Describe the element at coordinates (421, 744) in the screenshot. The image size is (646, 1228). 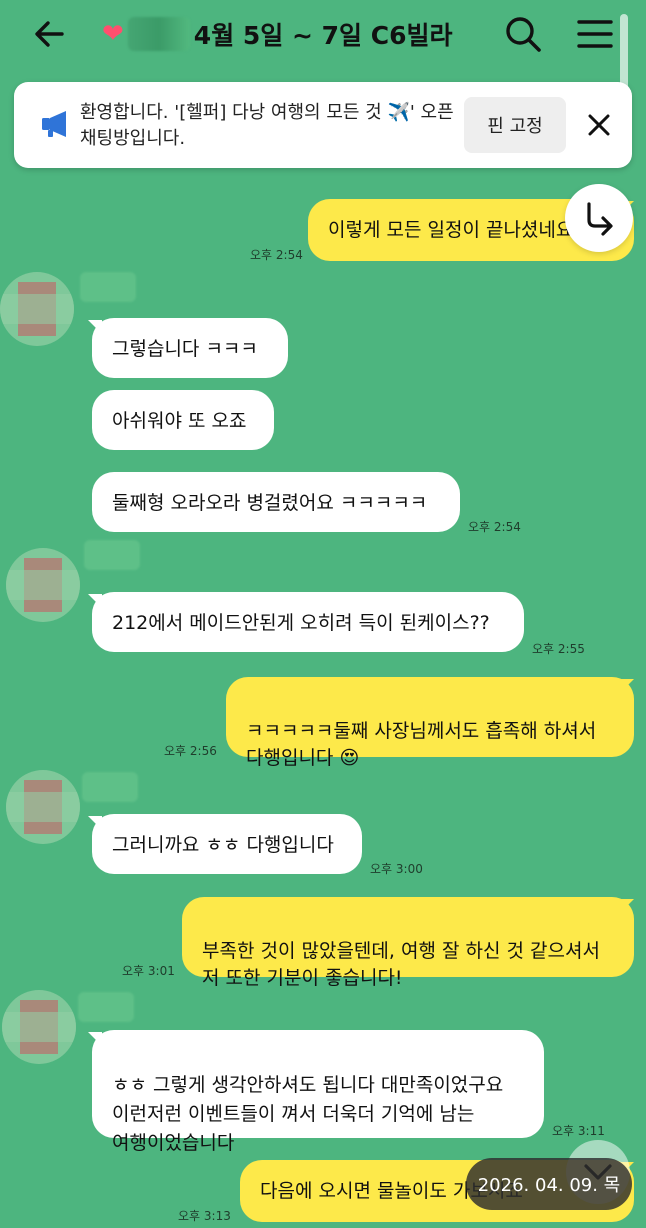
I see `message-text: ㅋㅋㅋㅋㅋ둘째 사장님께서도 흡족해 하셔서 다행입니다 😍` at that location.